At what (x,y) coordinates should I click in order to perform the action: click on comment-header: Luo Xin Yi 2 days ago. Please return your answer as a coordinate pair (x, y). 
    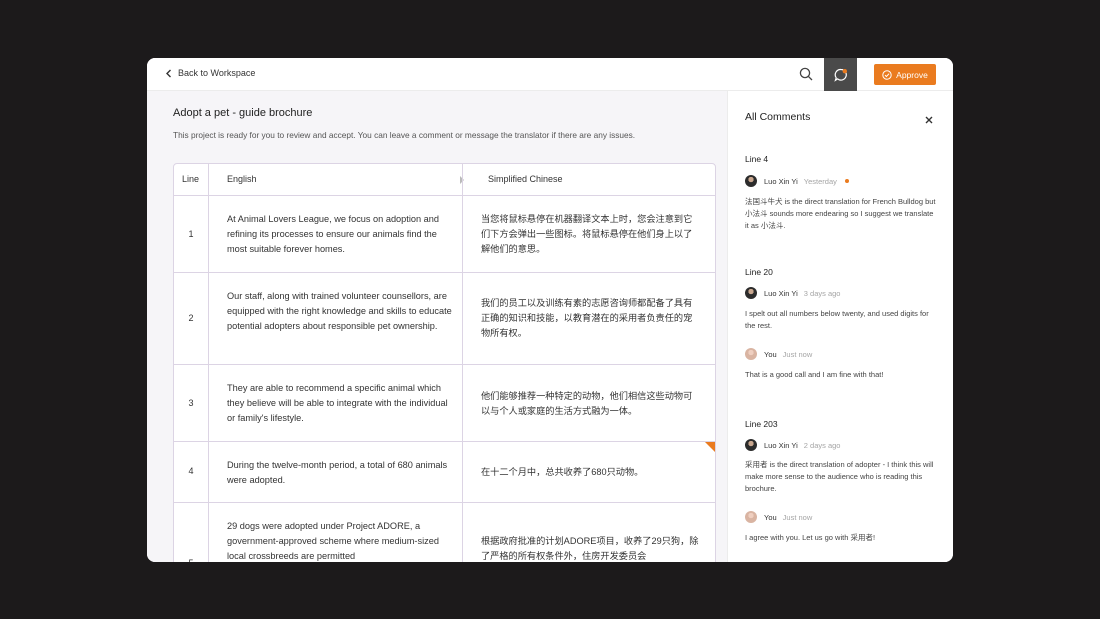
    Looking at the image, I should click on (792, 445).